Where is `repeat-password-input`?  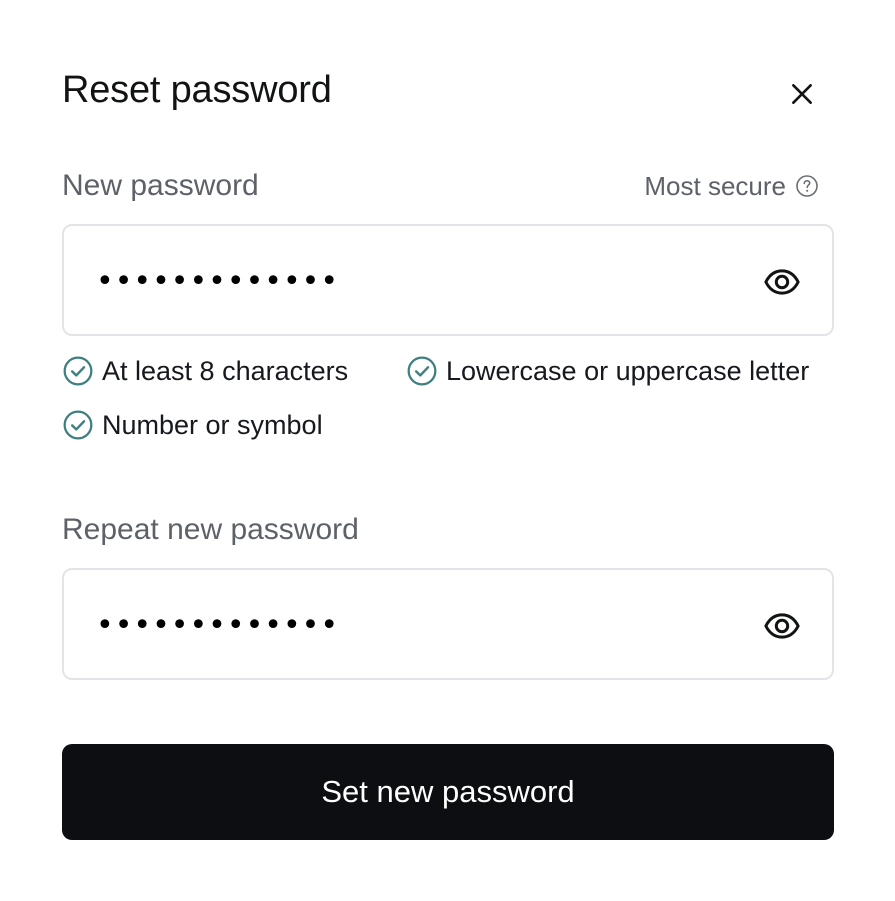 repeat-password-input is located at coordinates (406, 625).